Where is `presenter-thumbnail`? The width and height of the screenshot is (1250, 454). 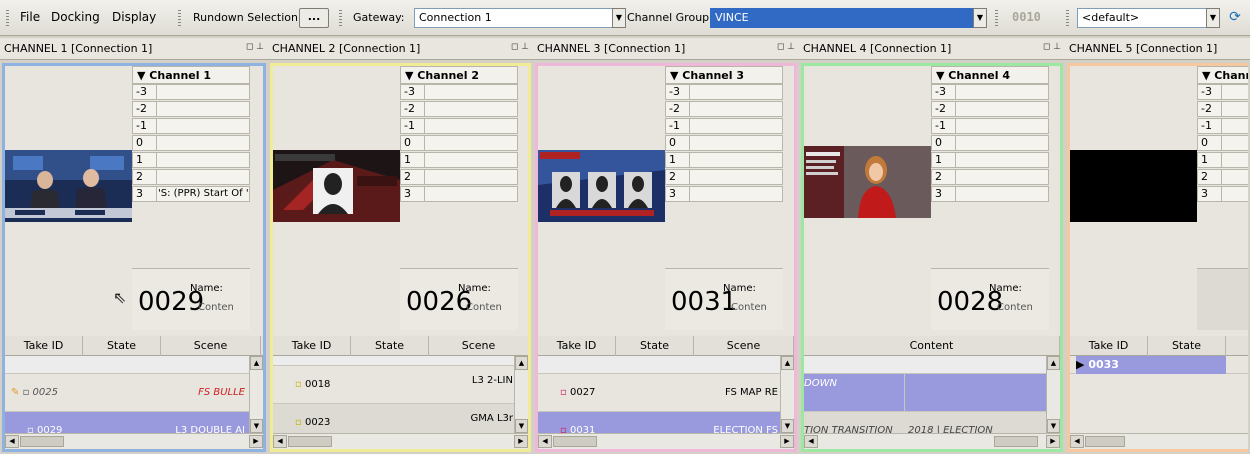 presenter-thumbnail is located at coordinates (867, 182).